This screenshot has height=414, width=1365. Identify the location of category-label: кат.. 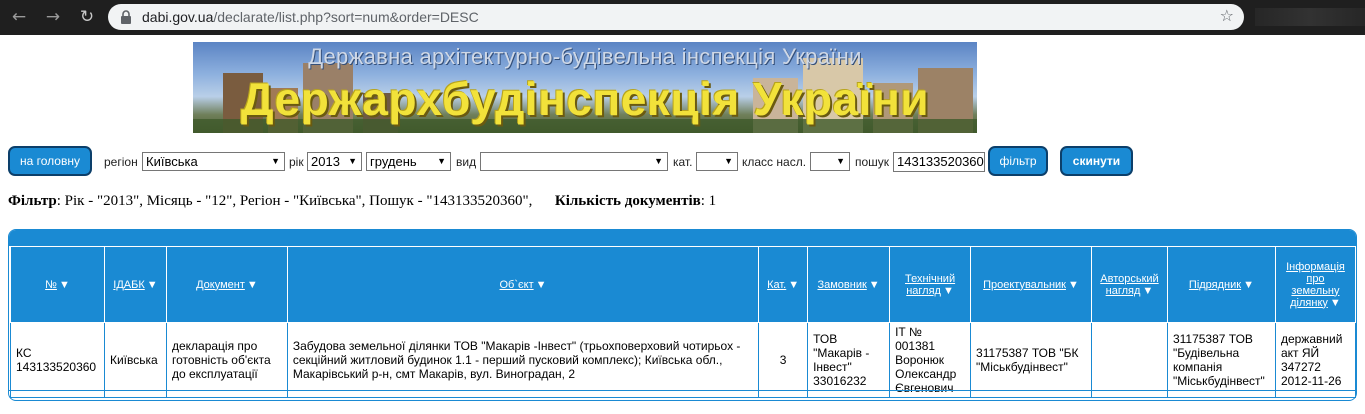
(683, 162).